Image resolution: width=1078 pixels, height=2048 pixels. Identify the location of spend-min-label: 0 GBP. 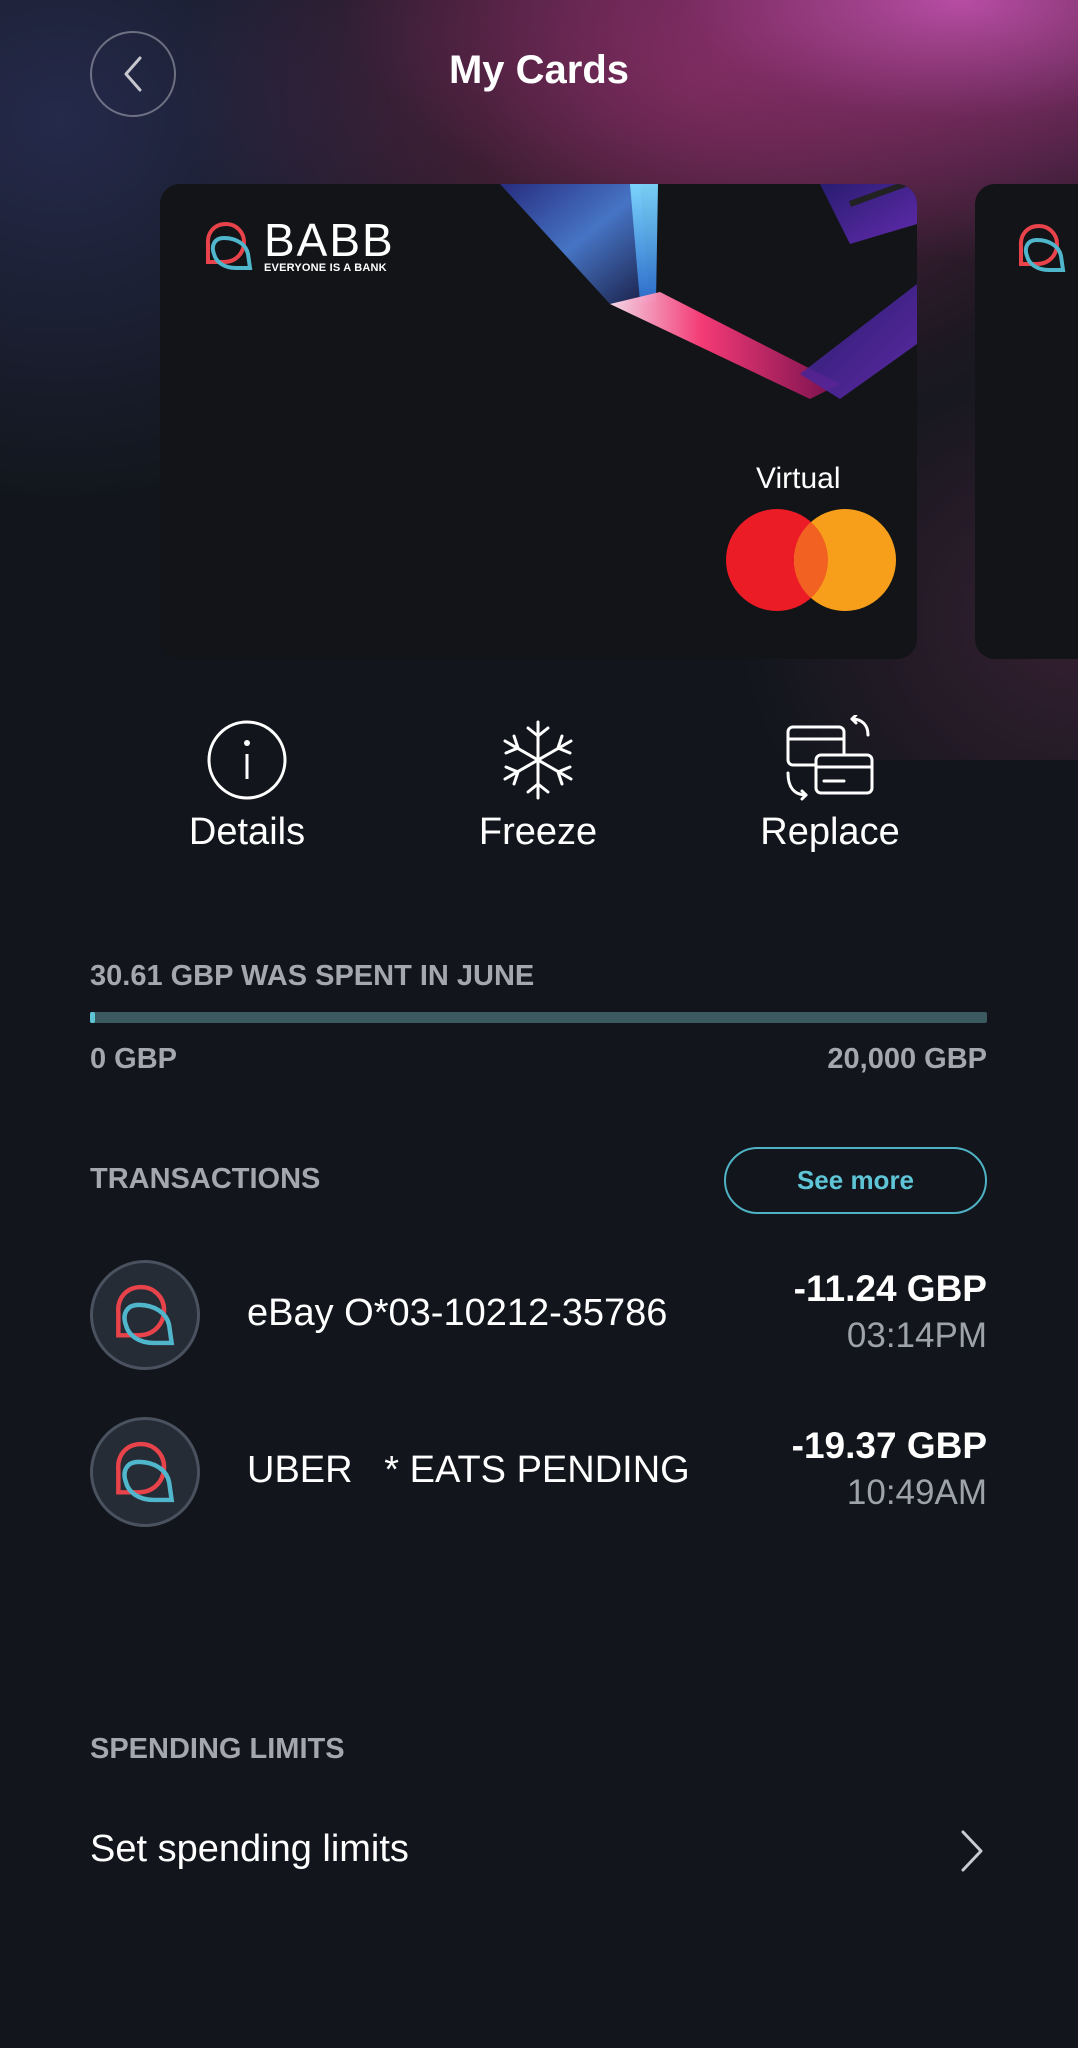
(134, 1059).